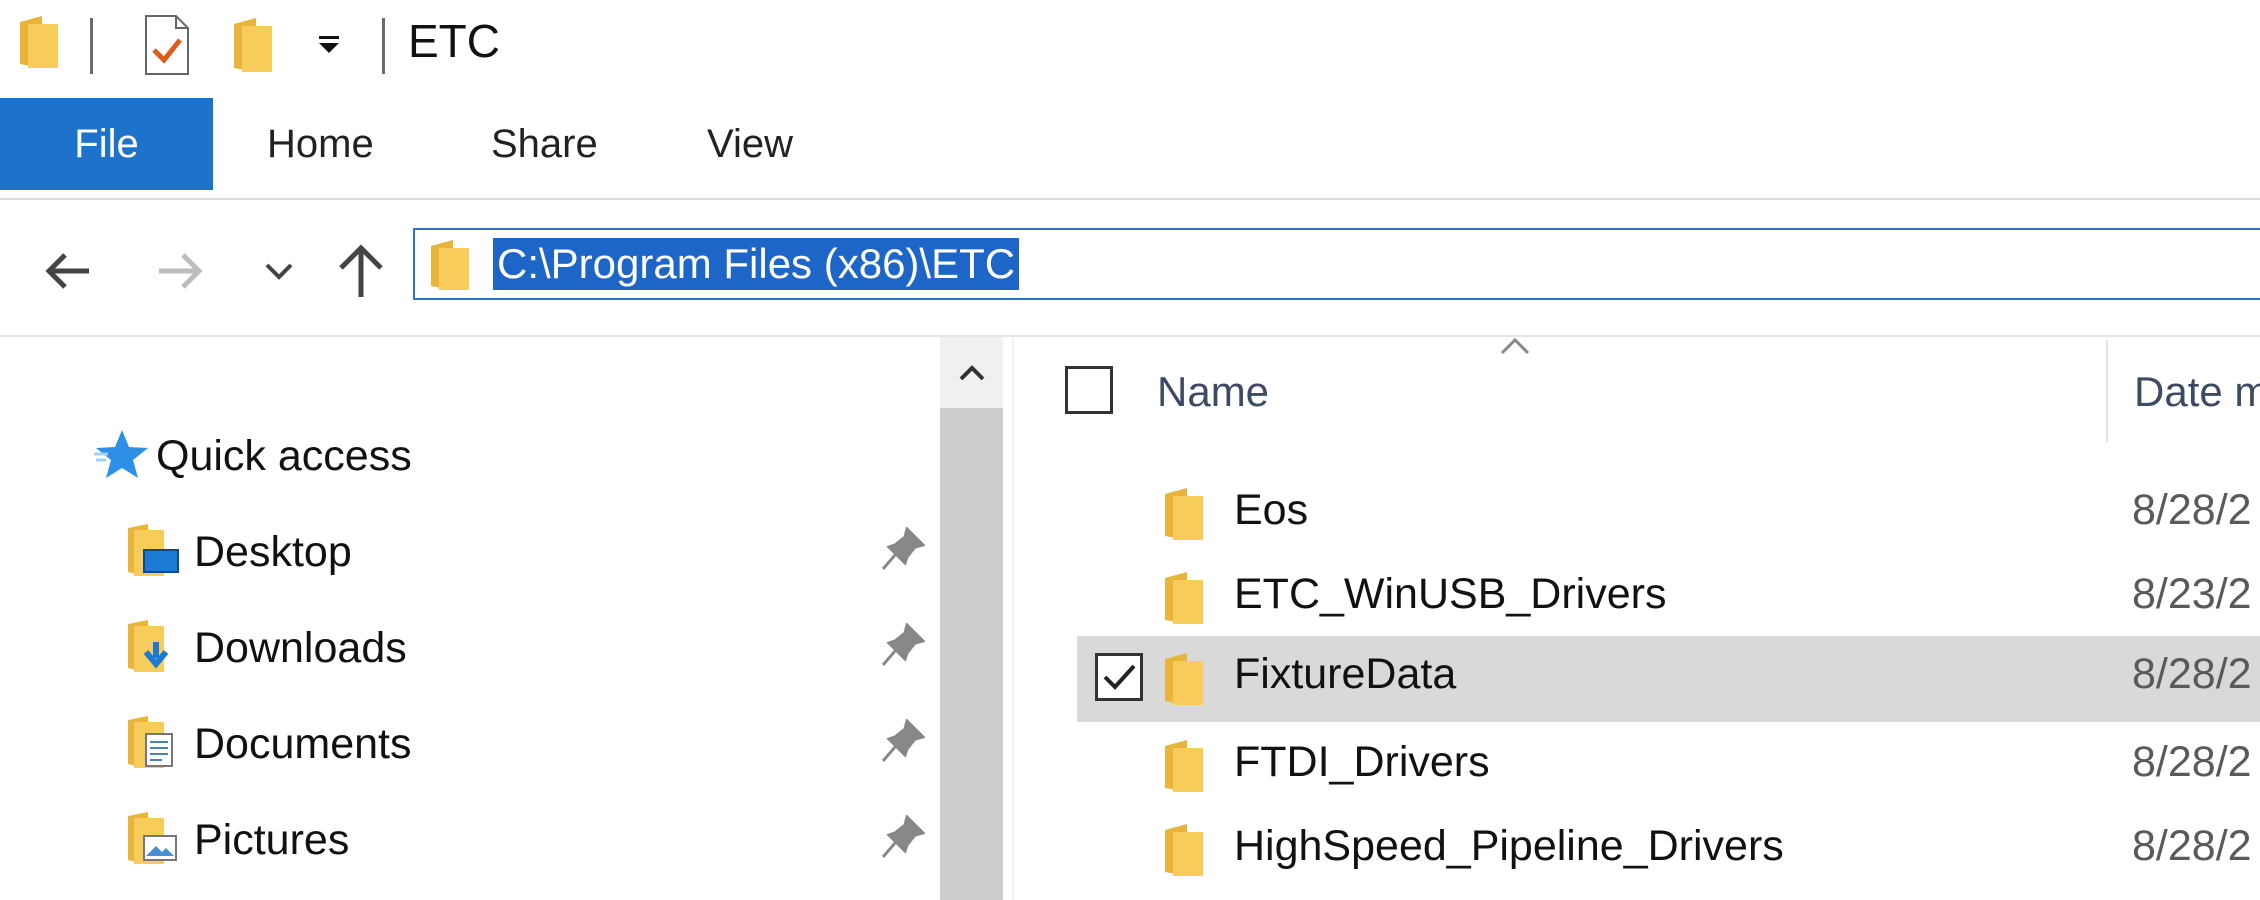  I want to click on chevron-up-icon, so click(971, 372).